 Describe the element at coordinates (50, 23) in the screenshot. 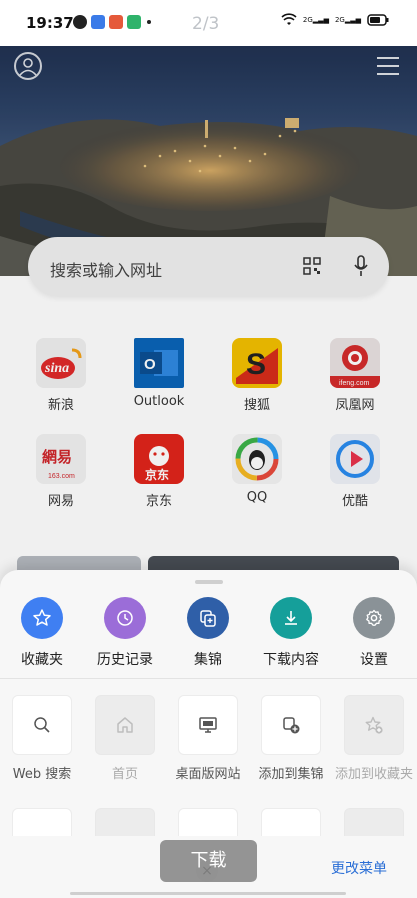

I see `status-time: 19:37` at that location.